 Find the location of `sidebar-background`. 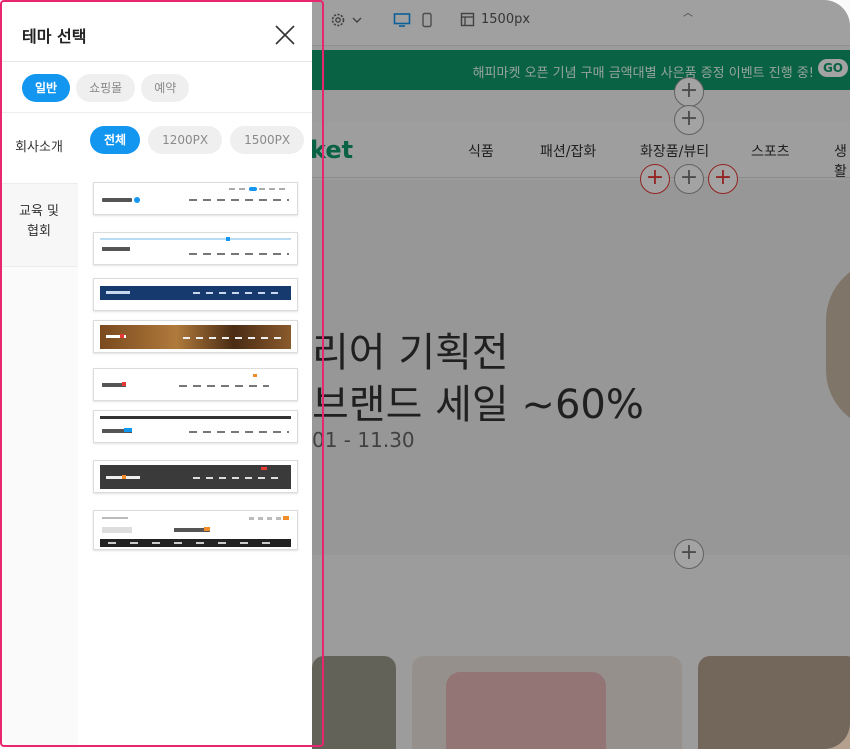

sidebar-background is located at coordinates (39, 508).